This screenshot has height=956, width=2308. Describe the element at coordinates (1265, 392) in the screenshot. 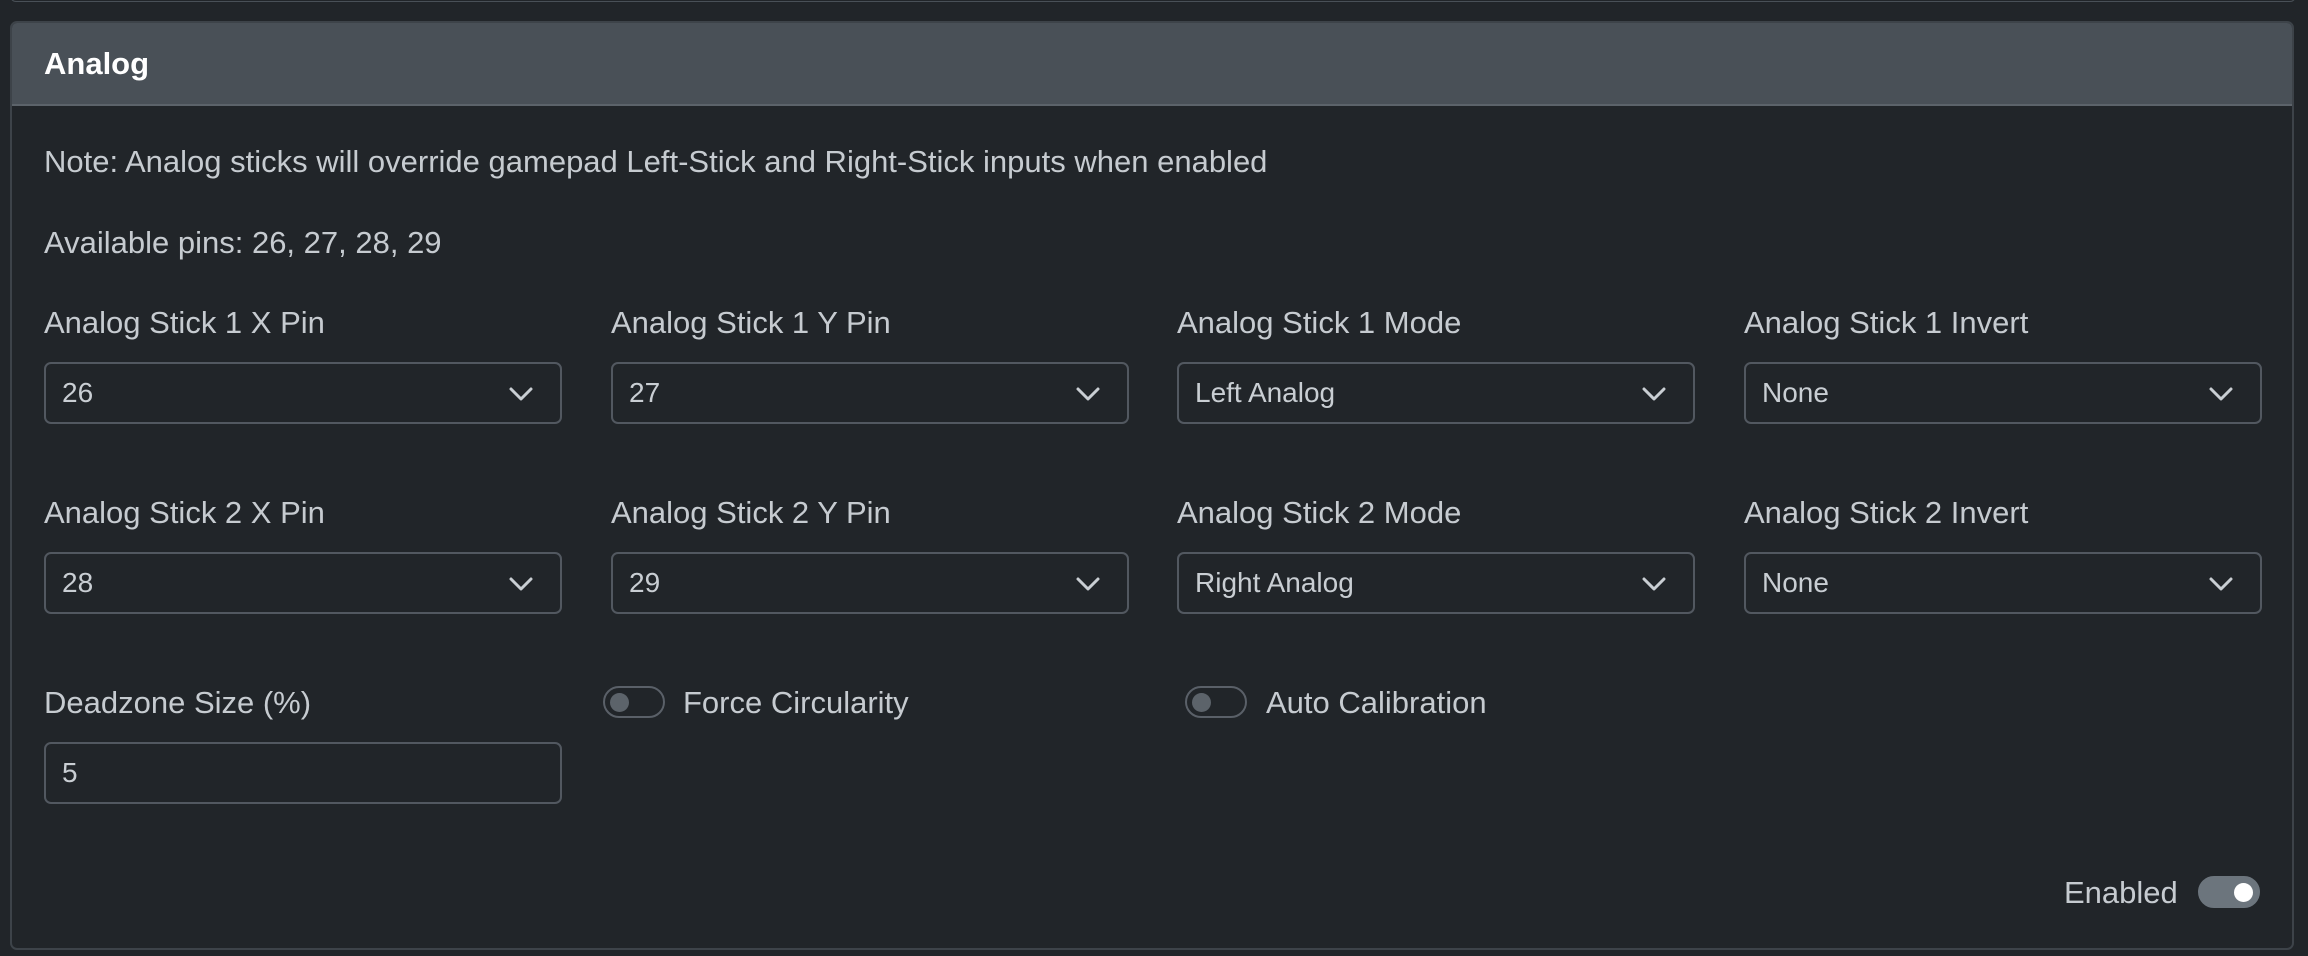

I see `select-value: Left Analog` at that location.